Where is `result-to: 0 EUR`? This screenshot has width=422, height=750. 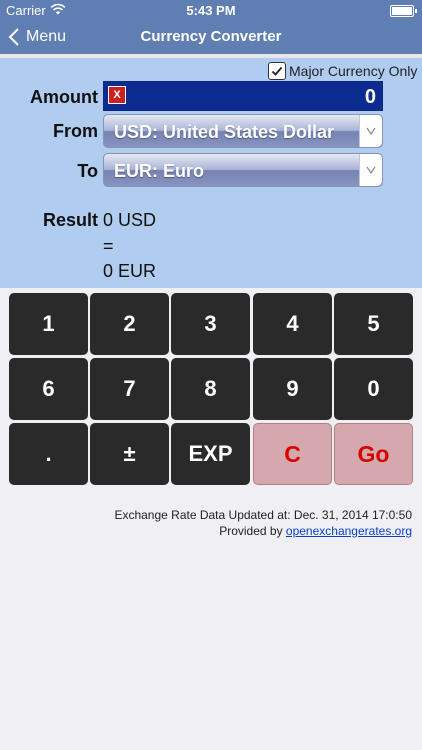
result-to: 0 EUR is located at coordinates (130, 271).